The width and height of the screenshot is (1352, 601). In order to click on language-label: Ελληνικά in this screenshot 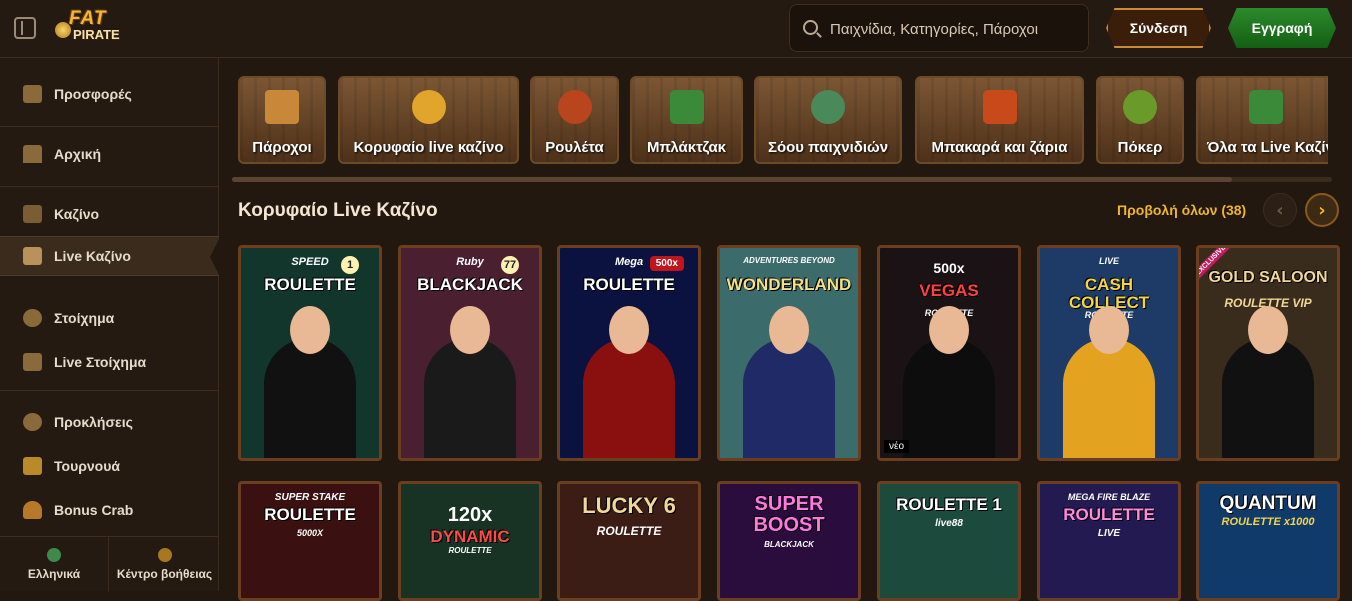, I will do `click(54, 574)`.